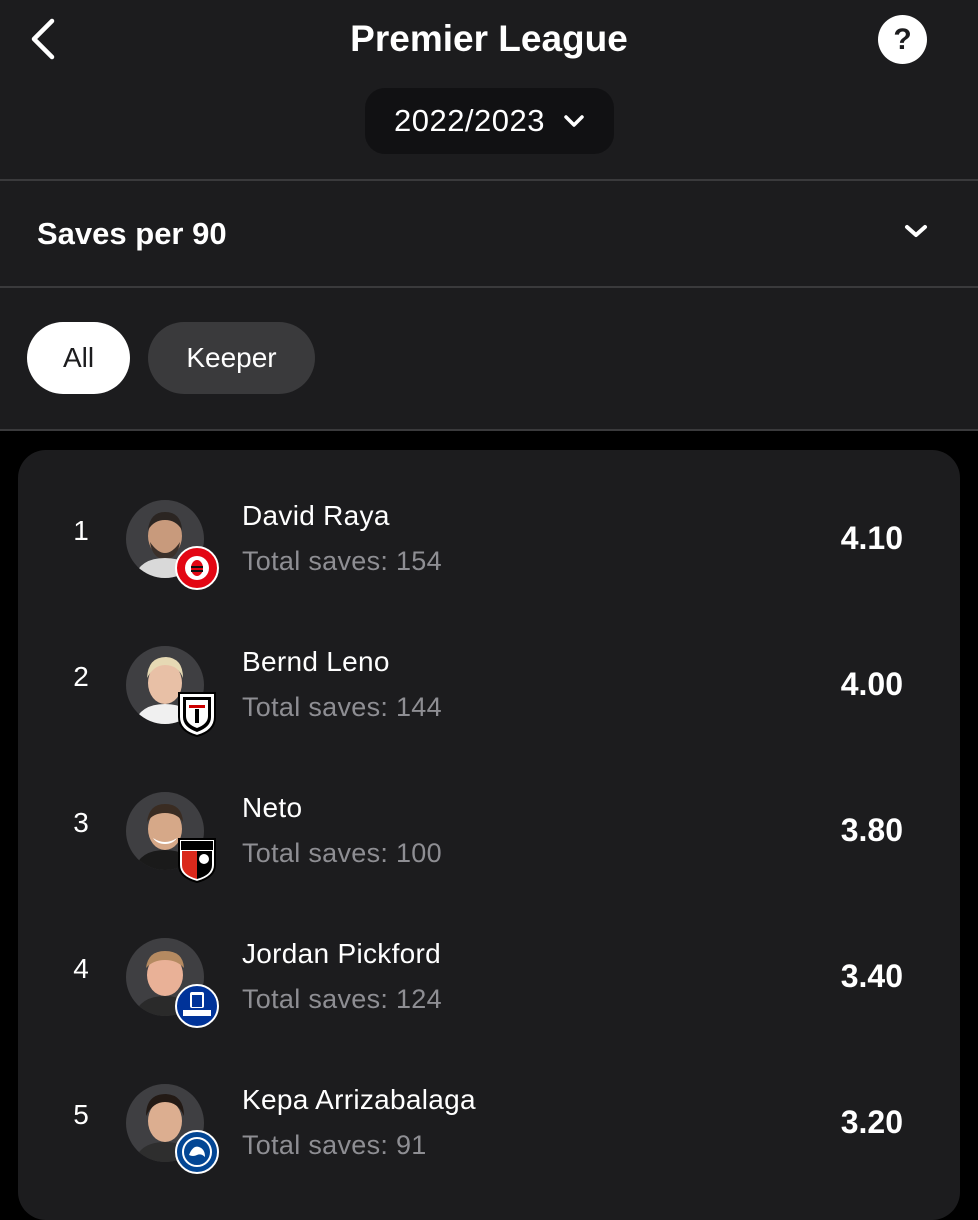 This screenshot has width=978, height=1220. Describe the element at coordinates (197, 860) in the screenshot. I see `bournemouth-crest-icon` at that location.